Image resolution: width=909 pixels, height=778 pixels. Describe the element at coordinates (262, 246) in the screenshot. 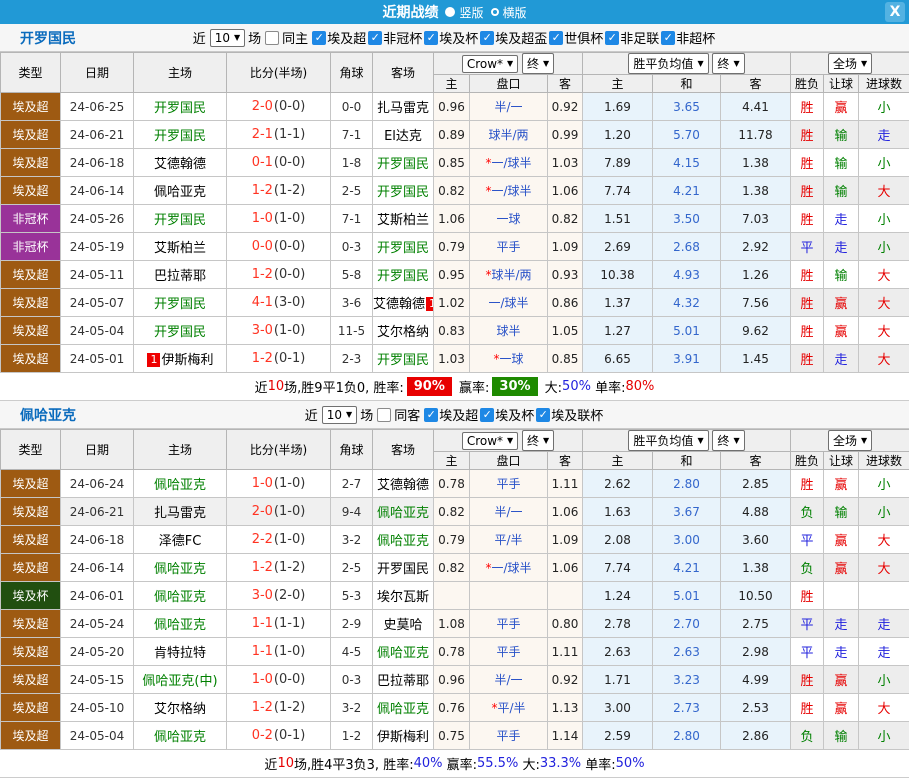

I see `score-fulltime: 0-0` at that location.